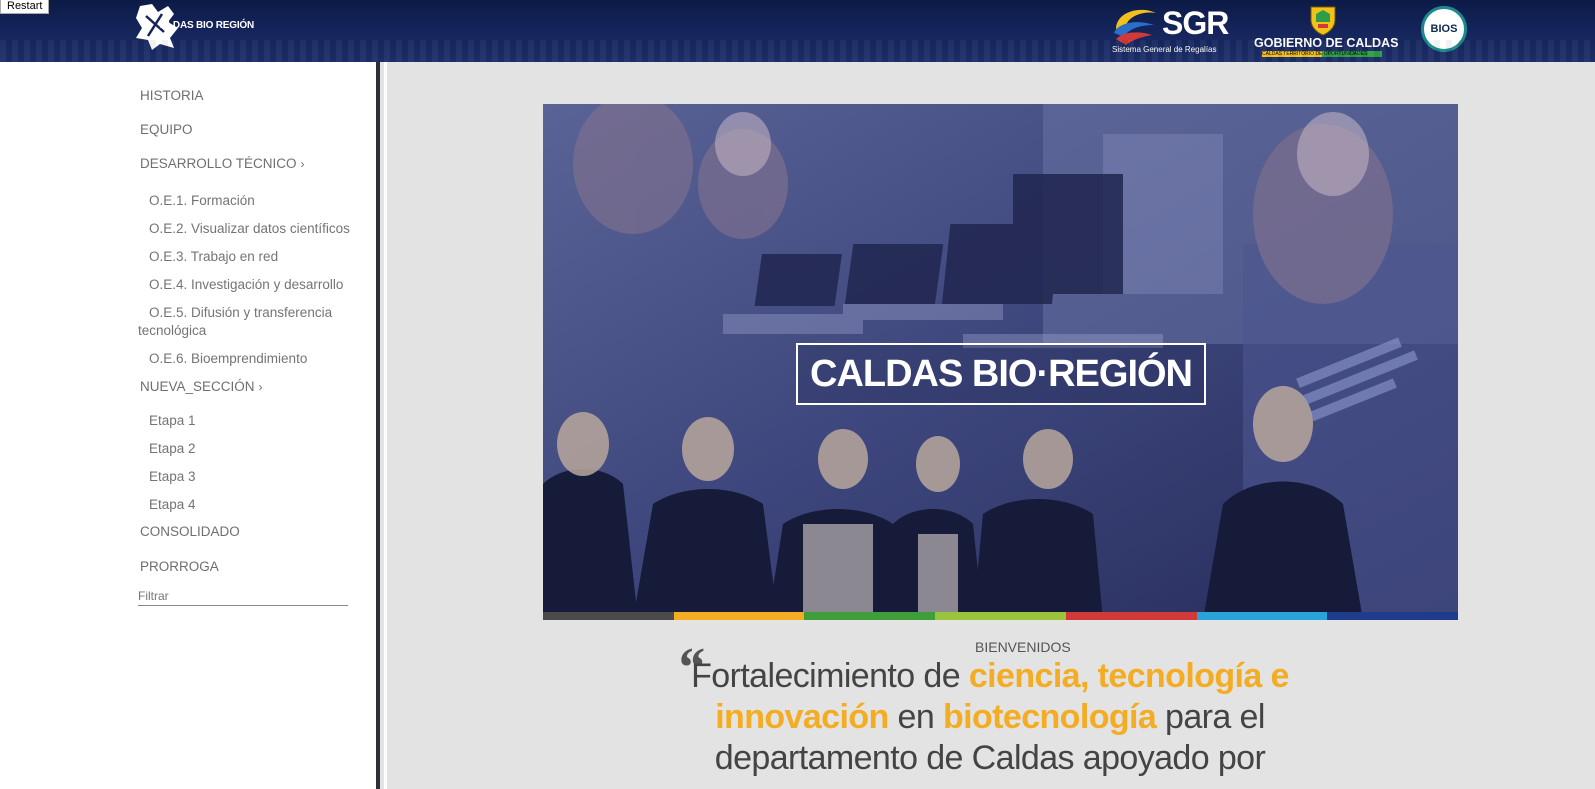 The height and width of the screenshot is (789, 1595). I want to click on sidebar-item-consolidado: CONSOLIDADO, so click(190, 531).